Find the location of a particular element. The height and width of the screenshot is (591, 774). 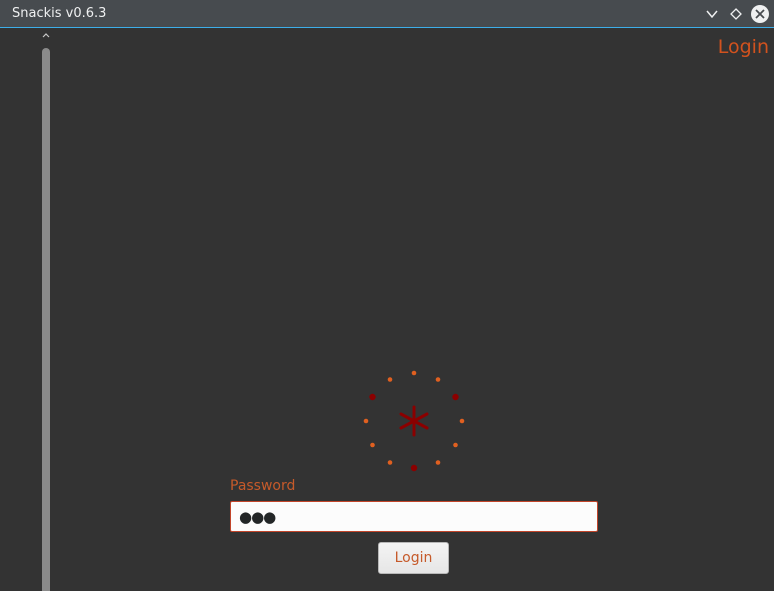

diamond-icon is located at coordinates (736, 14).